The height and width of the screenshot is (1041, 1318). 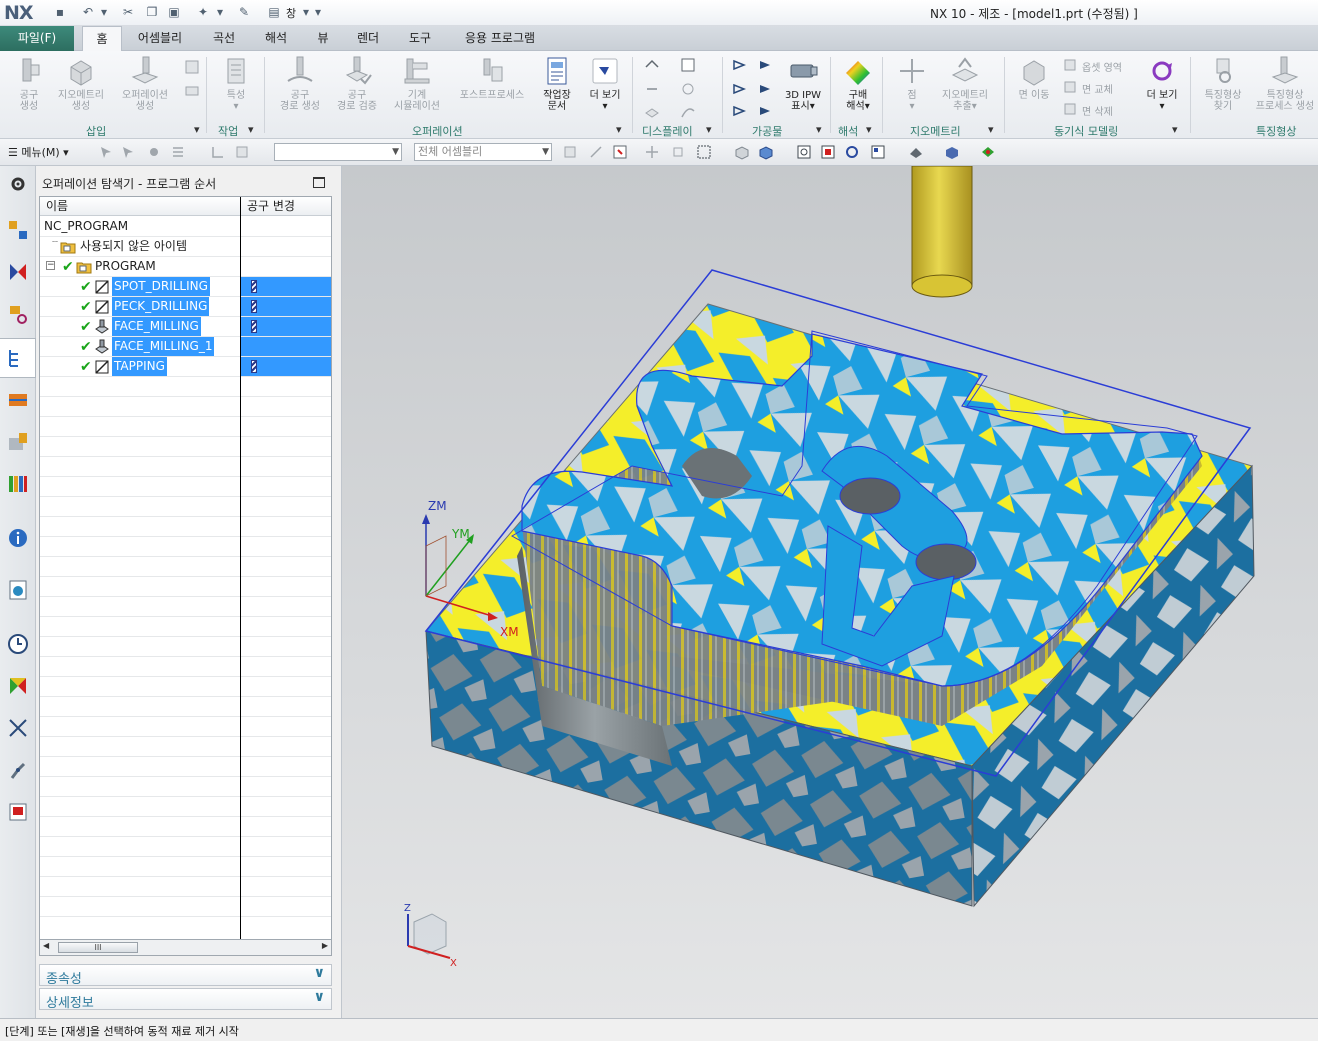 What do you see at coordinates (742, 152) in the screenshot?
I see `solid-icon` at bounding box center [742, 152].